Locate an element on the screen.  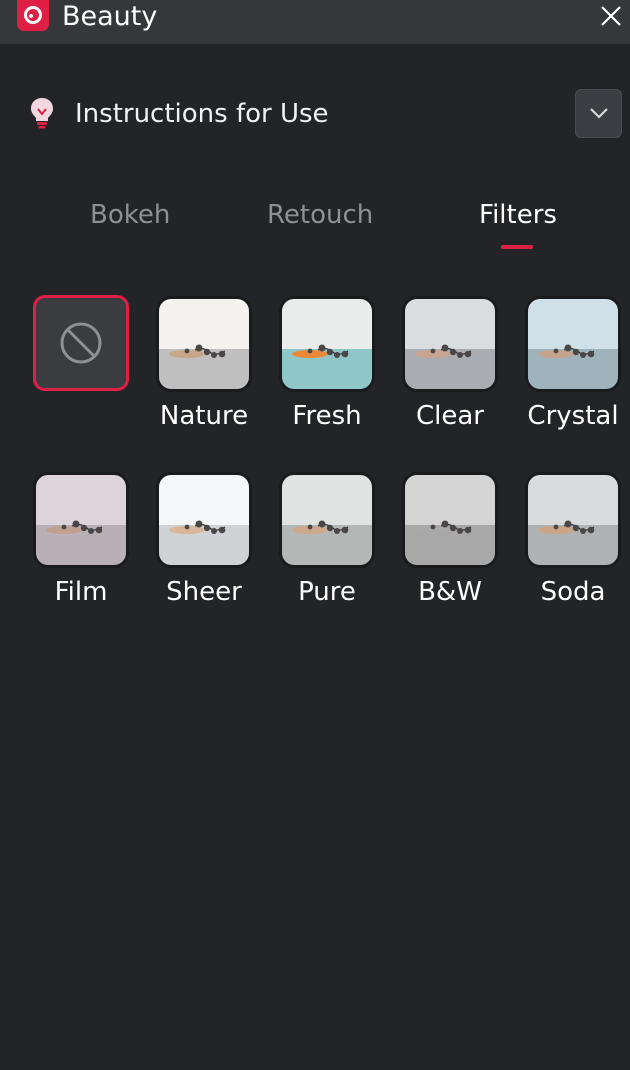
filter-label: Film is located at coordinates (81, 592).